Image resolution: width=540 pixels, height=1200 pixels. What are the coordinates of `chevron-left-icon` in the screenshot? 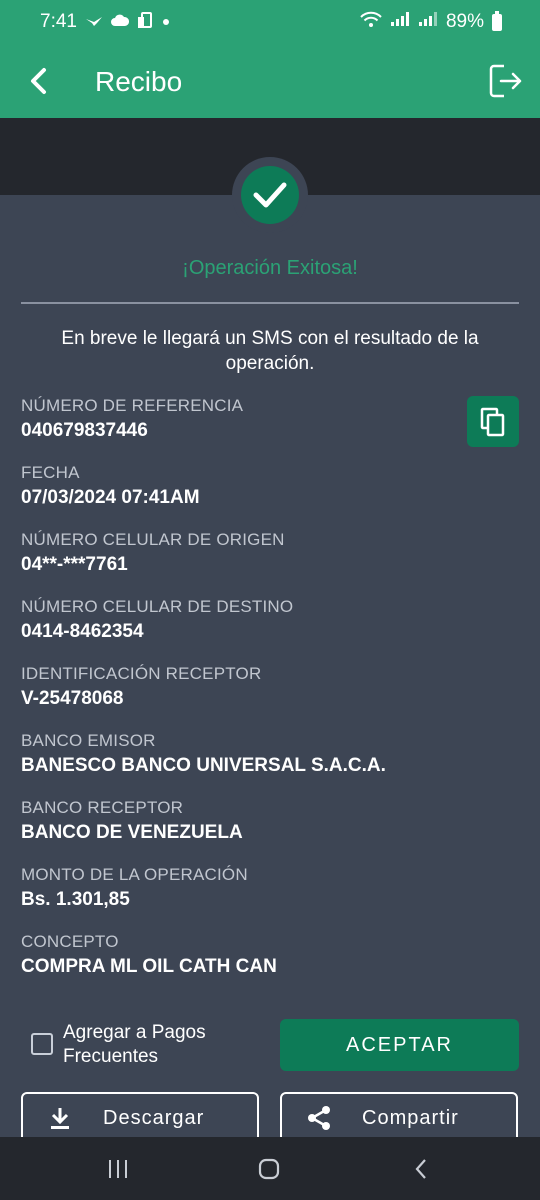 It's located at (38, 81).